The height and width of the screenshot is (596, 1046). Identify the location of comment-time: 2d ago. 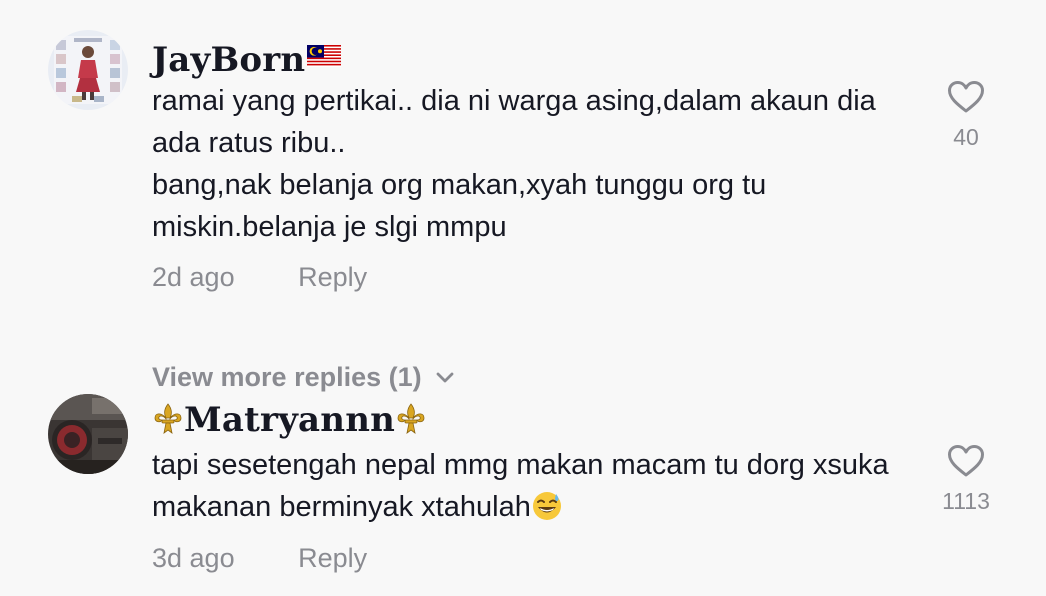
(193, 277).